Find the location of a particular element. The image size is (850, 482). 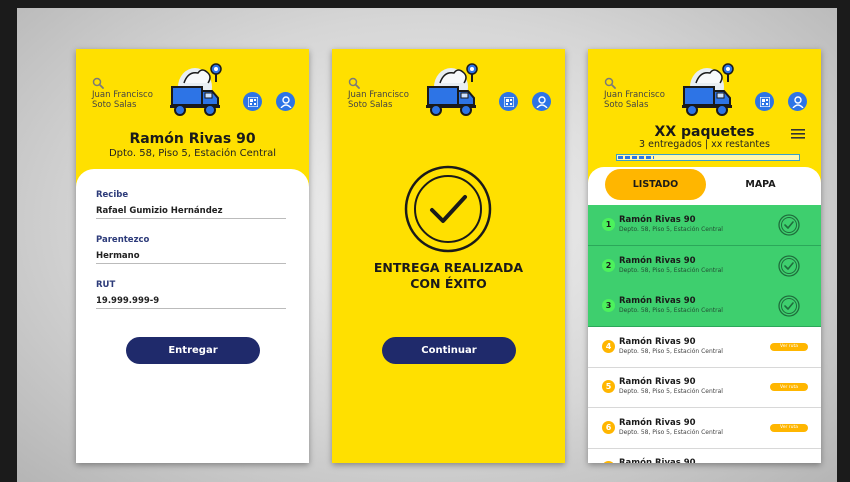

package-number-badge: 6 is located at coordinates (608, 427).